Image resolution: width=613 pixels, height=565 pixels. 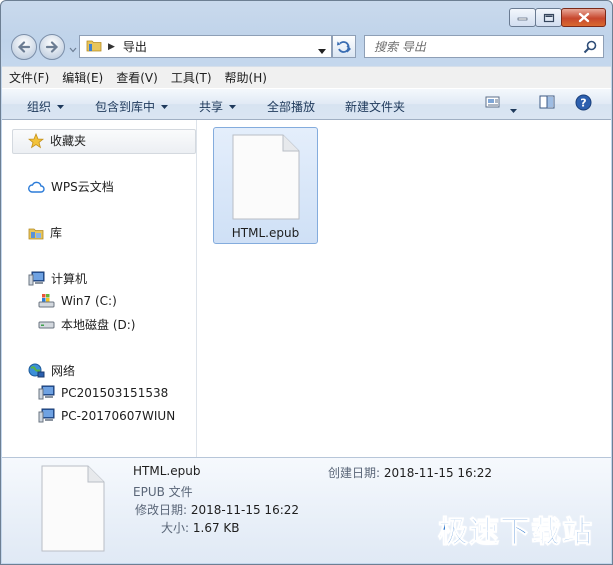 I want to click on menu-view: 查看(V), so click(x=137, y=77).